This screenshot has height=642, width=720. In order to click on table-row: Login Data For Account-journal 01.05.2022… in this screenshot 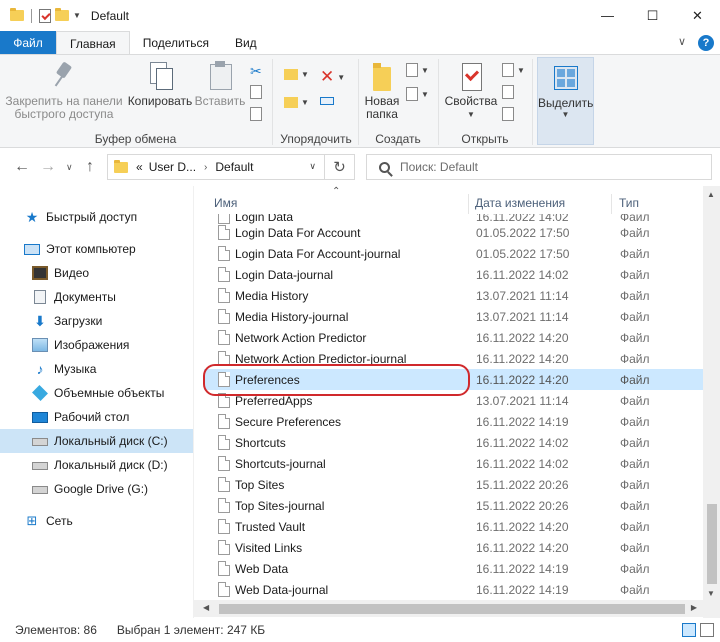, I will do `click(454, 253)`.